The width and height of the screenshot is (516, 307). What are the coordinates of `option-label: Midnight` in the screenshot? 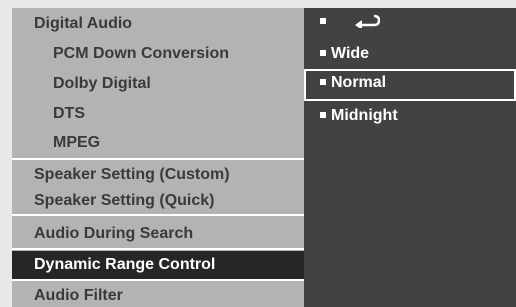 It's located at (364, 115).